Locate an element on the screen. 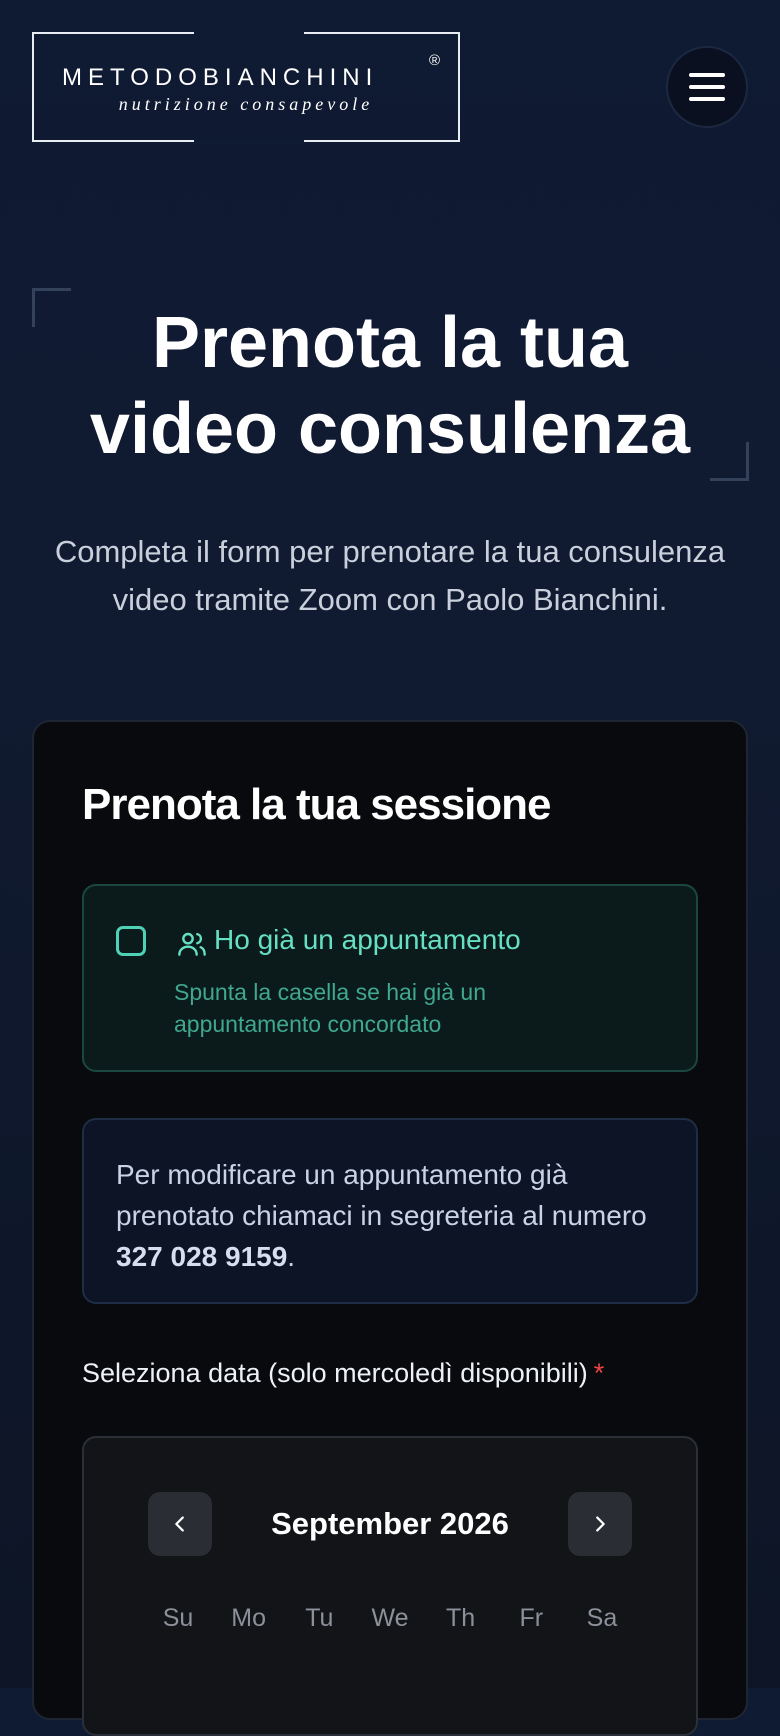 The width and height of the screenshot is (780, 1736). calendar-weekday-header: Su Mo Tu We Th Fr Sa is located at coordinates (390, 1618).